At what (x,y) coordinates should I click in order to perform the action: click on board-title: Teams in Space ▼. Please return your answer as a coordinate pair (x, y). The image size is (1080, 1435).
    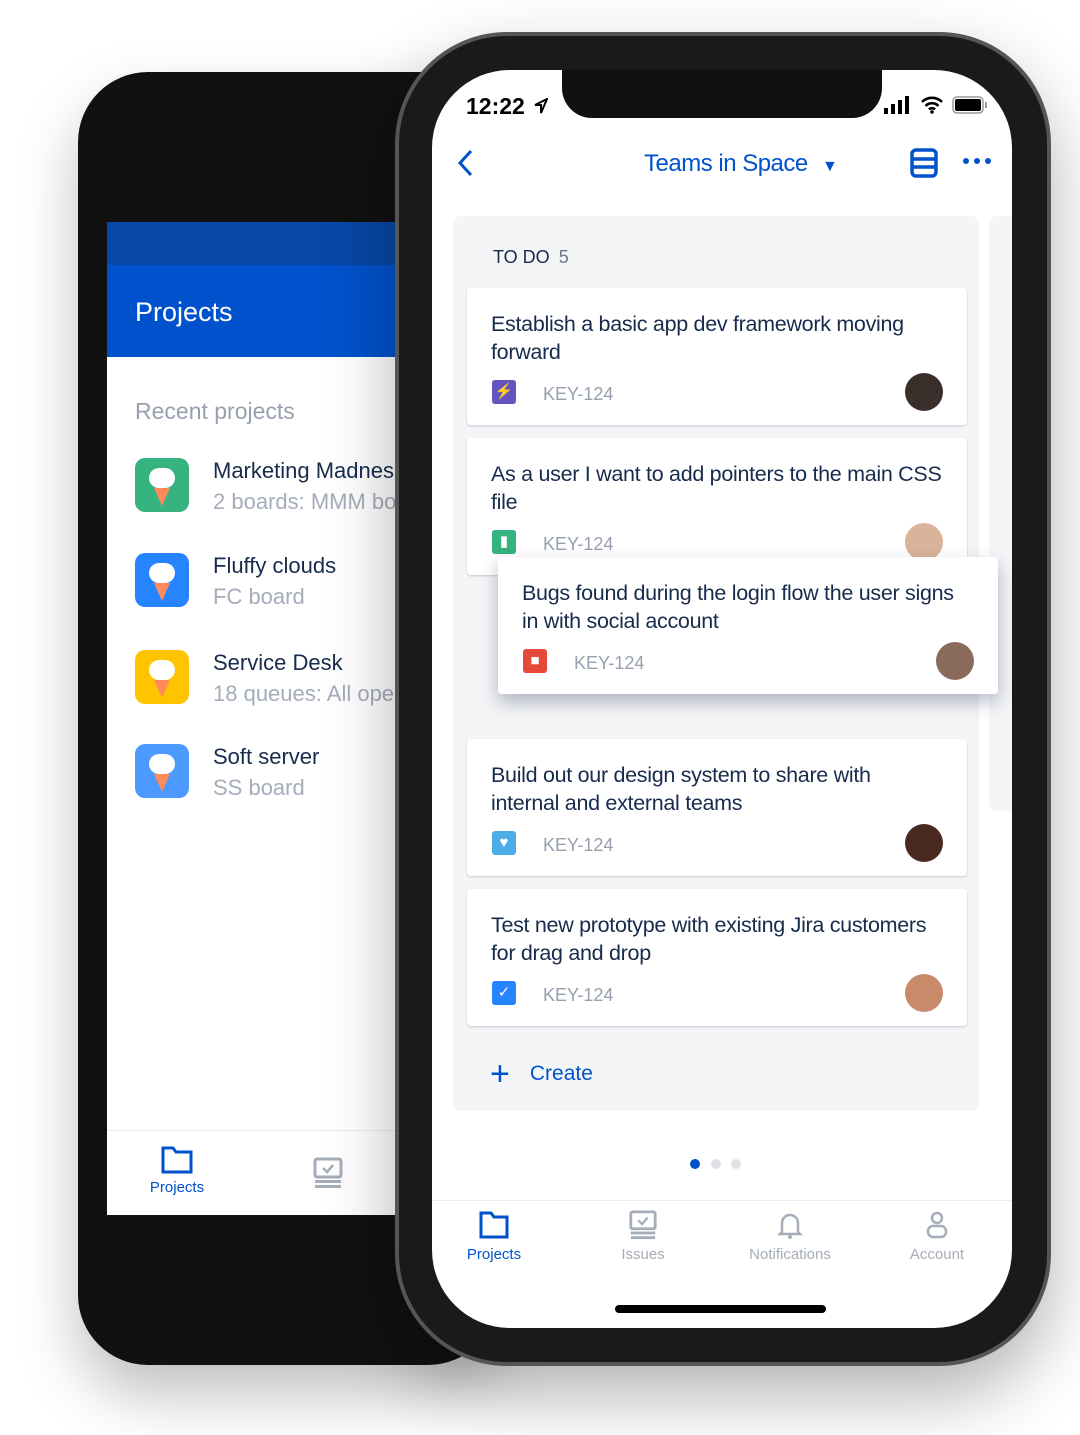
    Looking at the image, I should click on (741, 164).